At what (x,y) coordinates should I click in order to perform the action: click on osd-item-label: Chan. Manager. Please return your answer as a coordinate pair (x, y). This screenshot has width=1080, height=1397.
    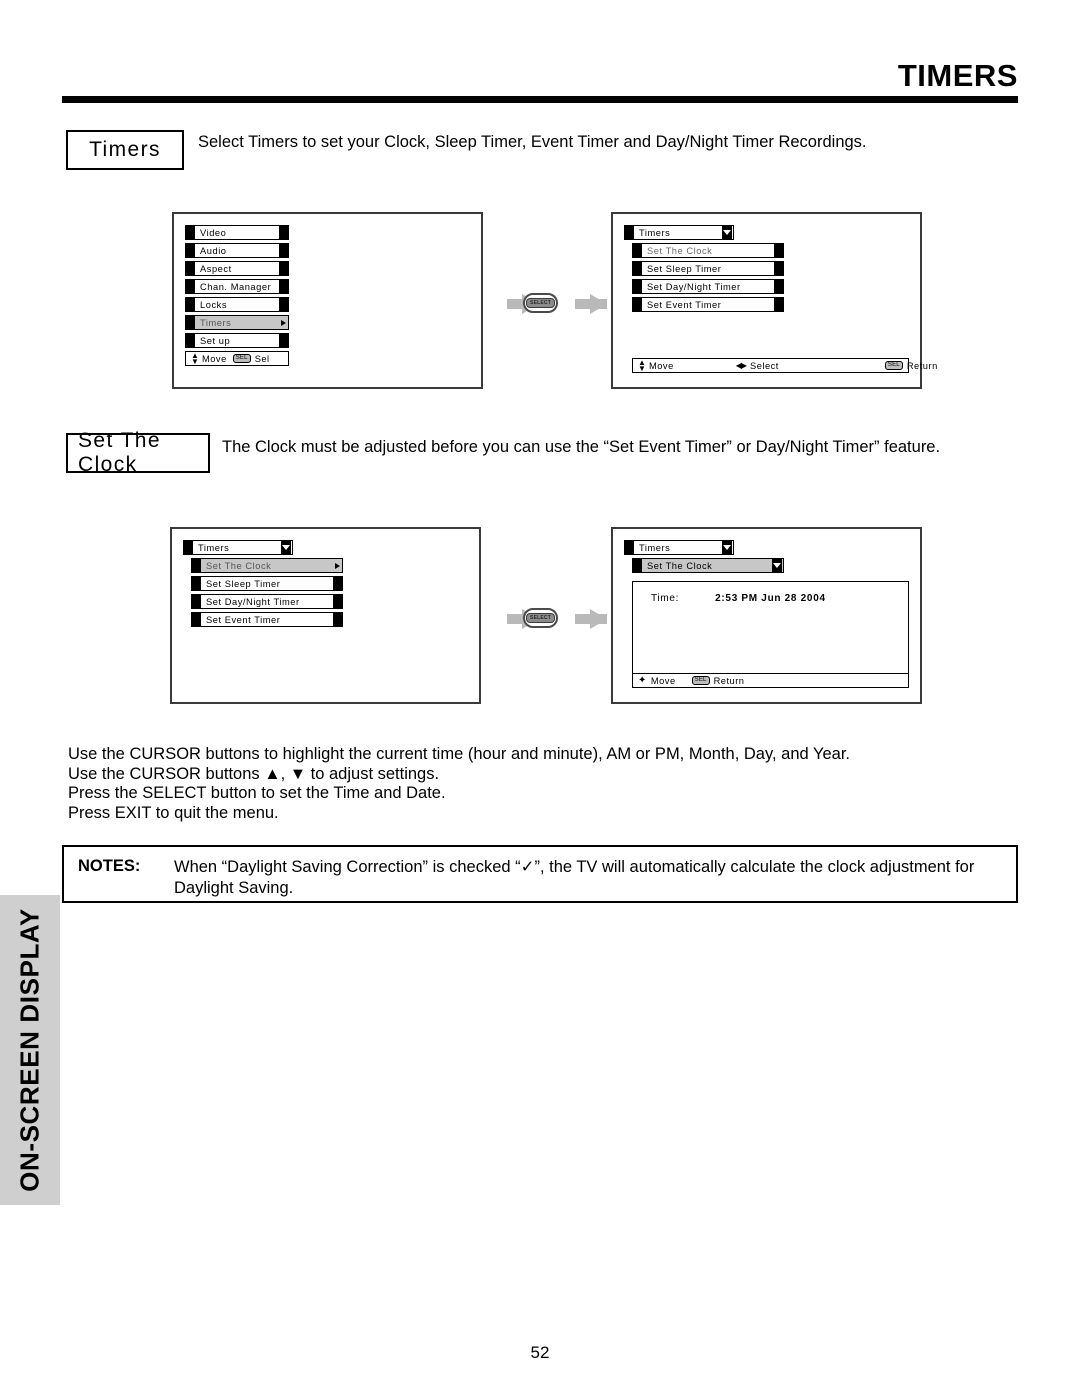
    Looking at the image, I should click on (236, 286).